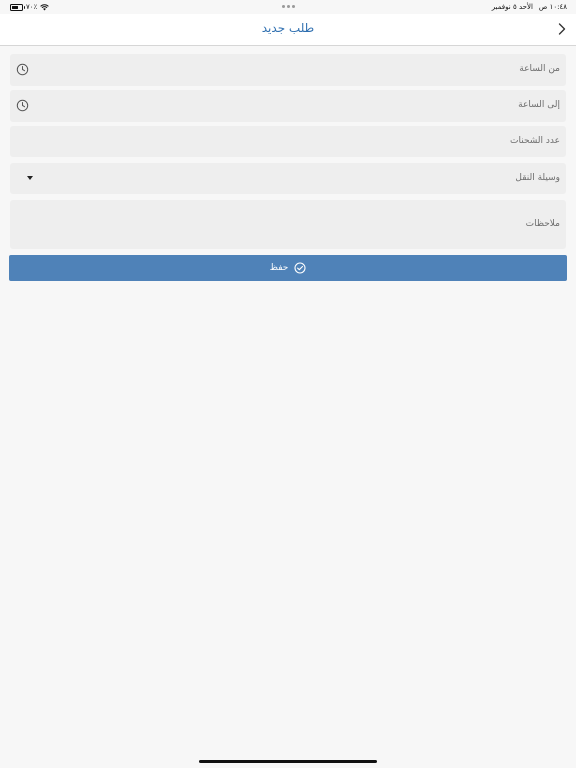 The image size is (576, 768). Describe the element at coordinates (279, 268) in the screenshot. I see `save-label: حفظ` at that location.